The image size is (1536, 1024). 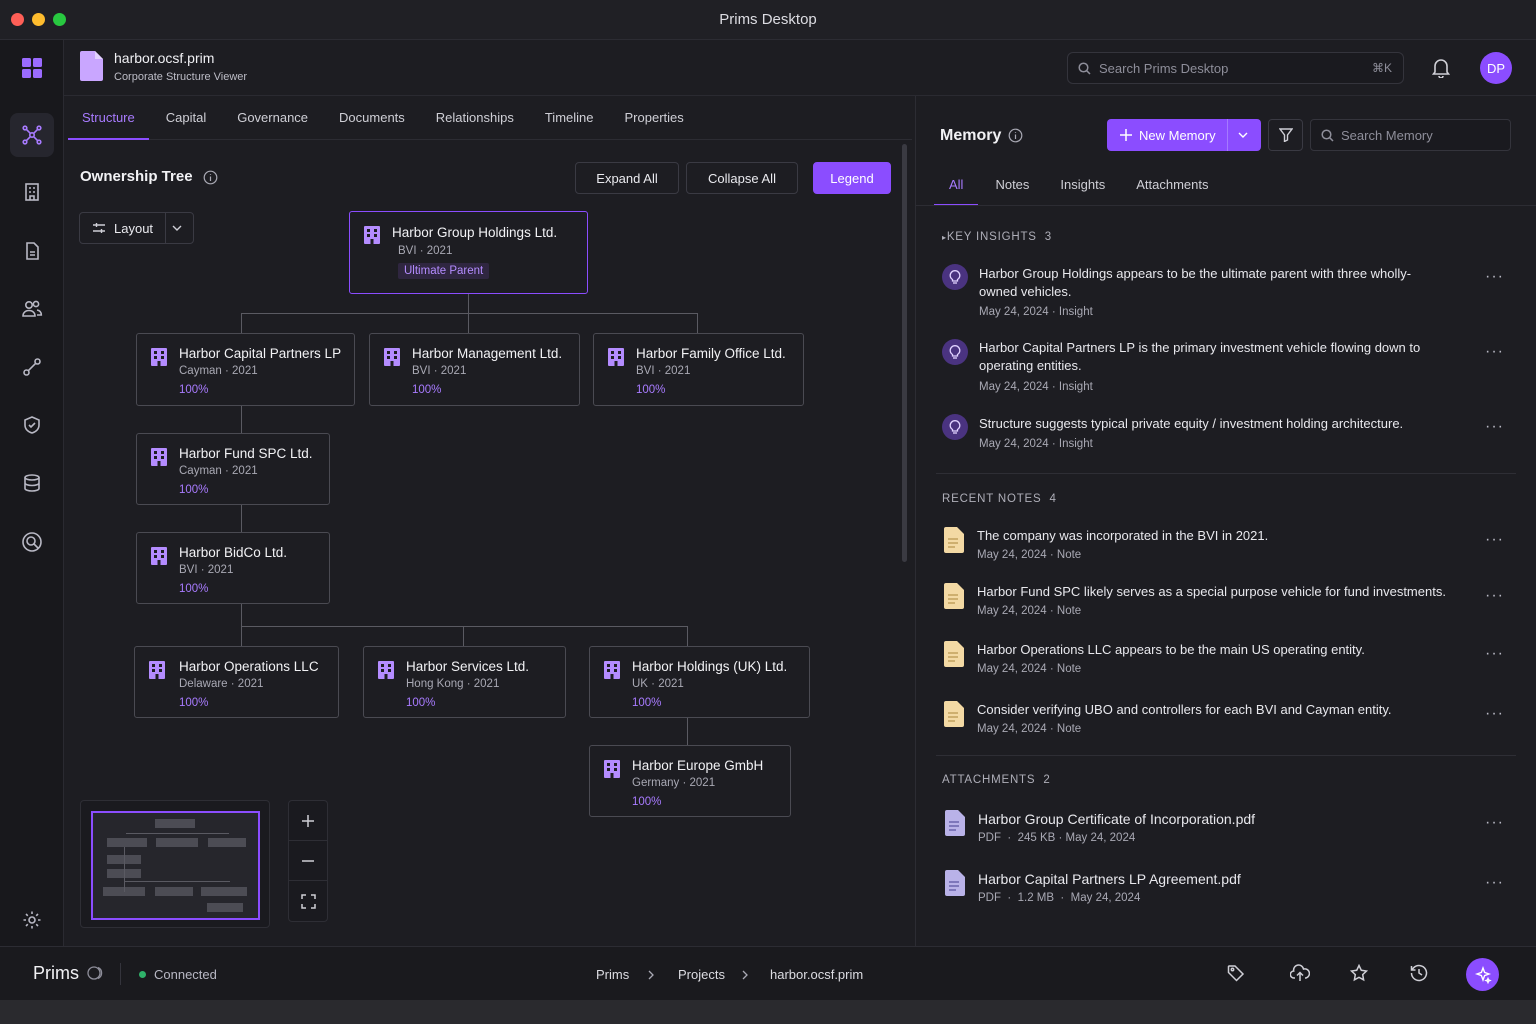 What do you see at coordinates (32, 920) in the screenshot?
I see `settings-gear-icon` at bounding box center [32, 920].